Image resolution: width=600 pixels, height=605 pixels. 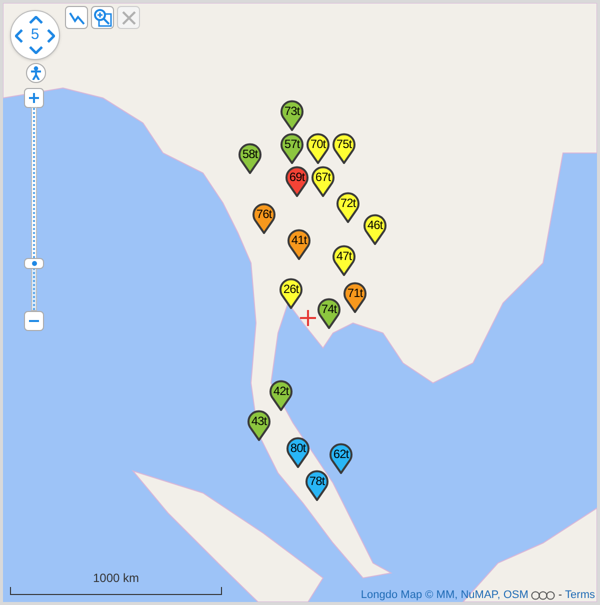 I want to click on map-marker: 41t, so click(x=299, y=244).